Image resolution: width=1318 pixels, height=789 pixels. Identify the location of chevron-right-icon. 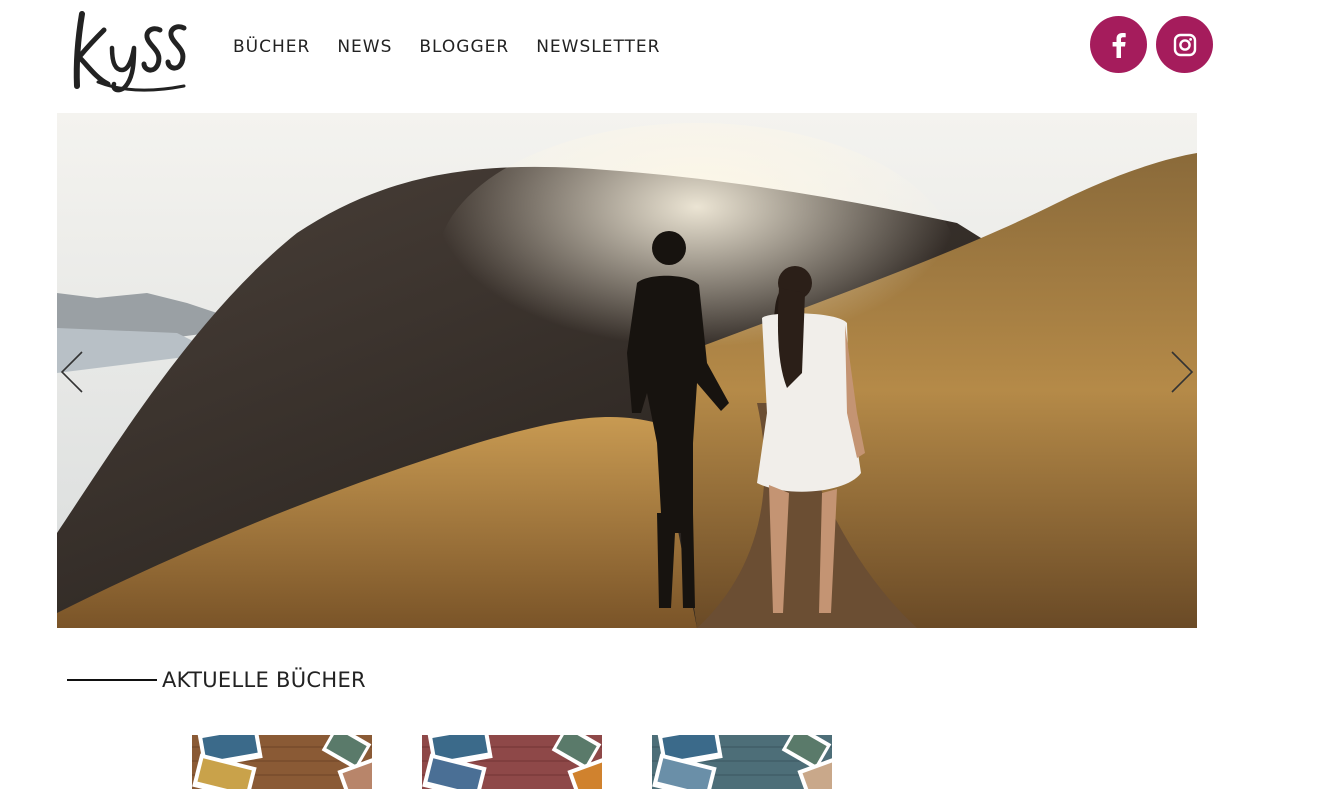
(1182, 372).